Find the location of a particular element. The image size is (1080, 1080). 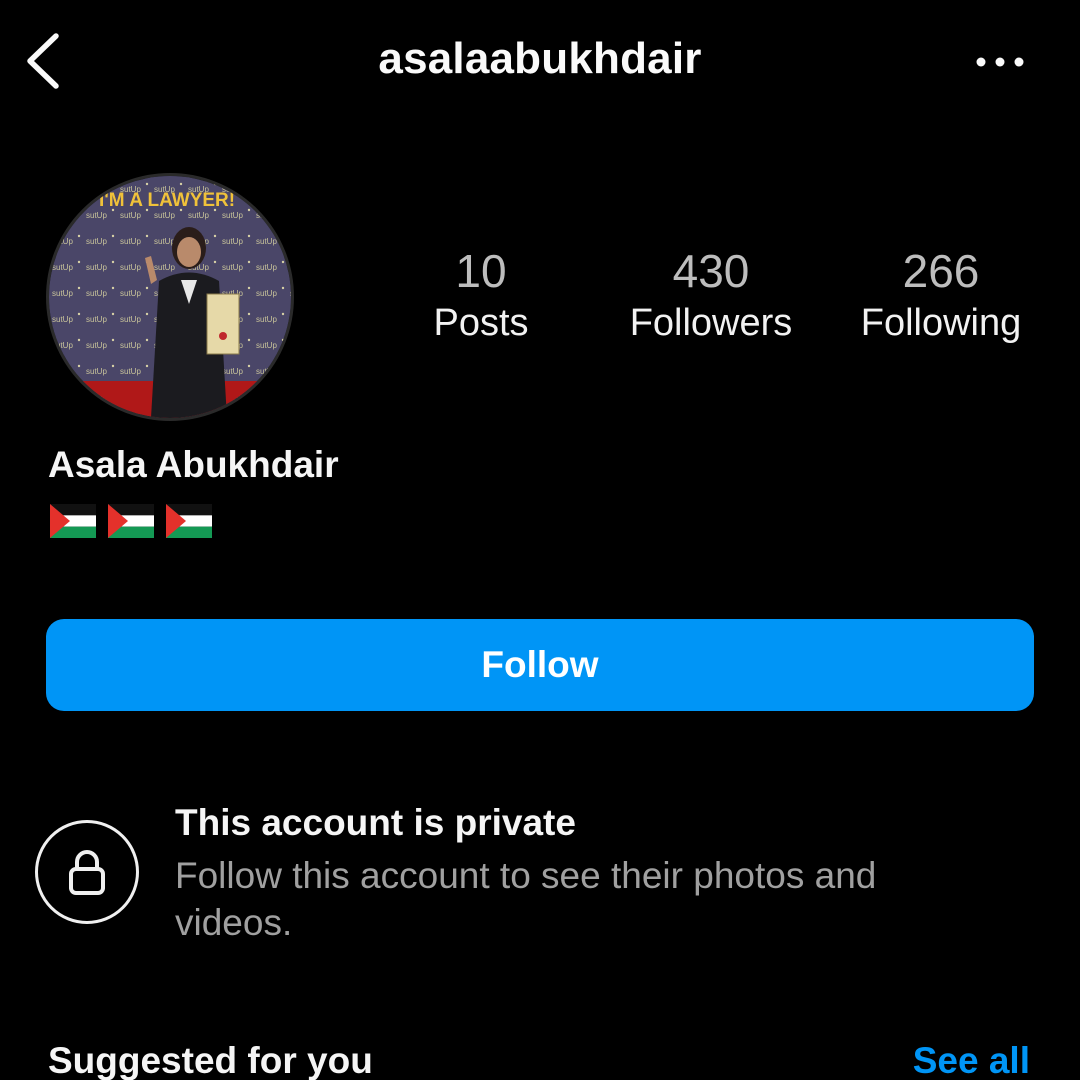

profile-avatar: sutUp I'M A LAWYER! is located at coordinates (170, 297).